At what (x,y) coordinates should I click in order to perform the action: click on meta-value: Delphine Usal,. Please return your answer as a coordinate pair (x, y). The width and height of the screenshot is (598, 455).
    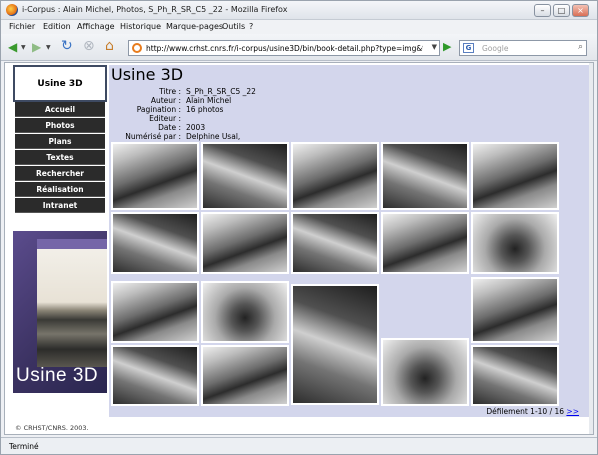
    Looking at the image, I should click on (213, 136).